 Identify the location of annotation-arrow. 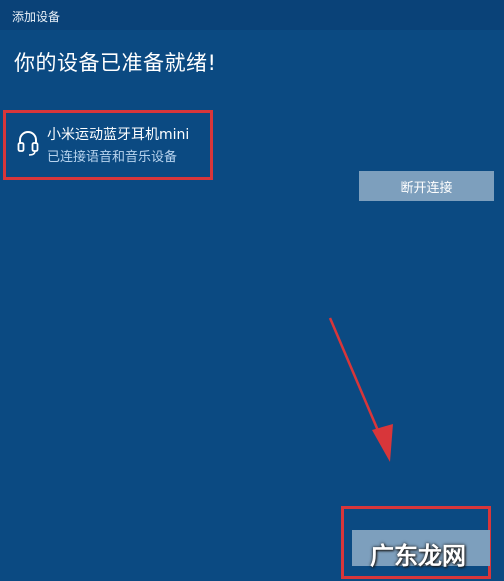
(360, 389).